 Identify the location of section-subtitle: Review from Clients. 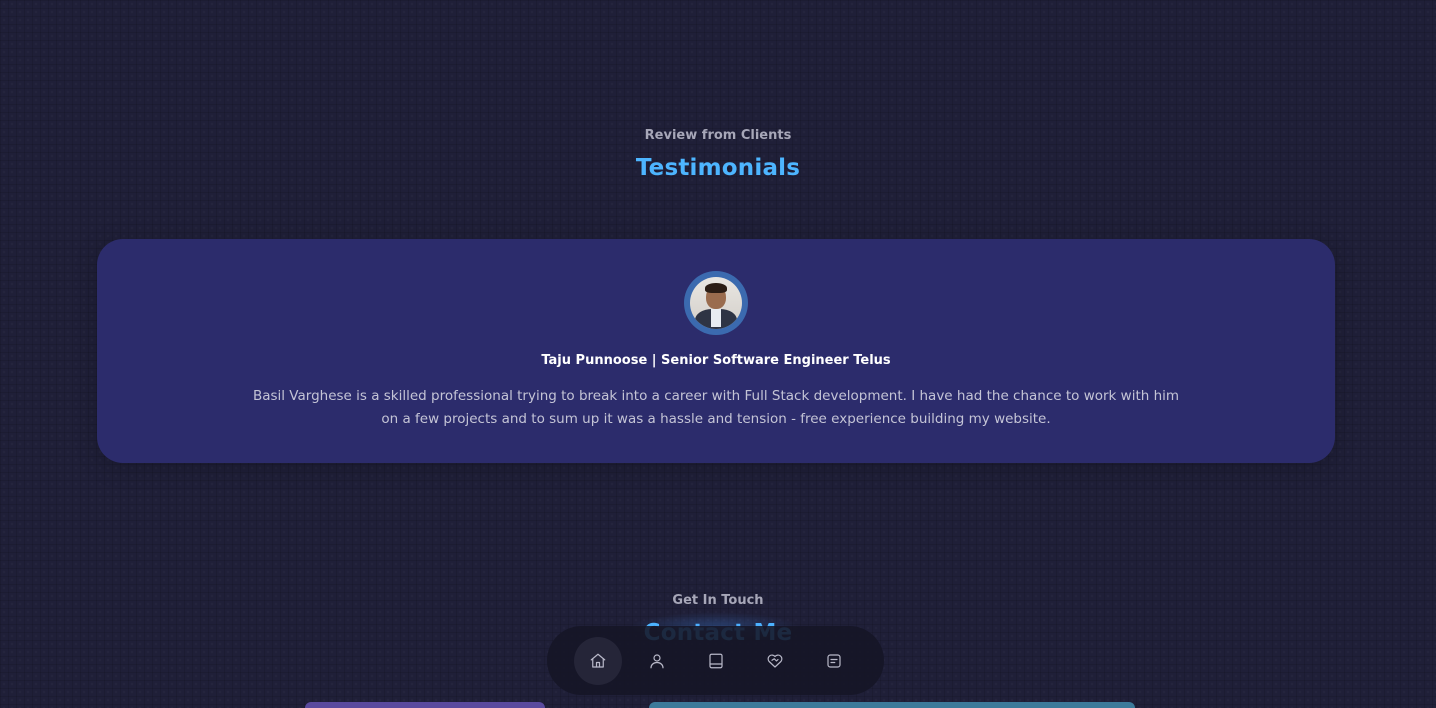
(718, 135).